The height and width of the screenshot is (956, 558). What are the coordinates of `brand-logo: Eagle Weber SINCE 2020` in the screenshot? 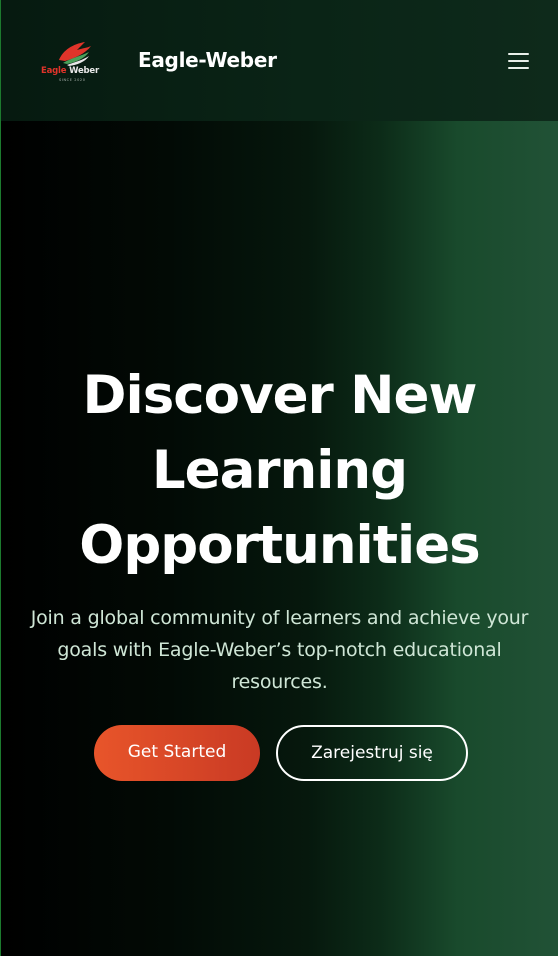 It's located at (72, 61).